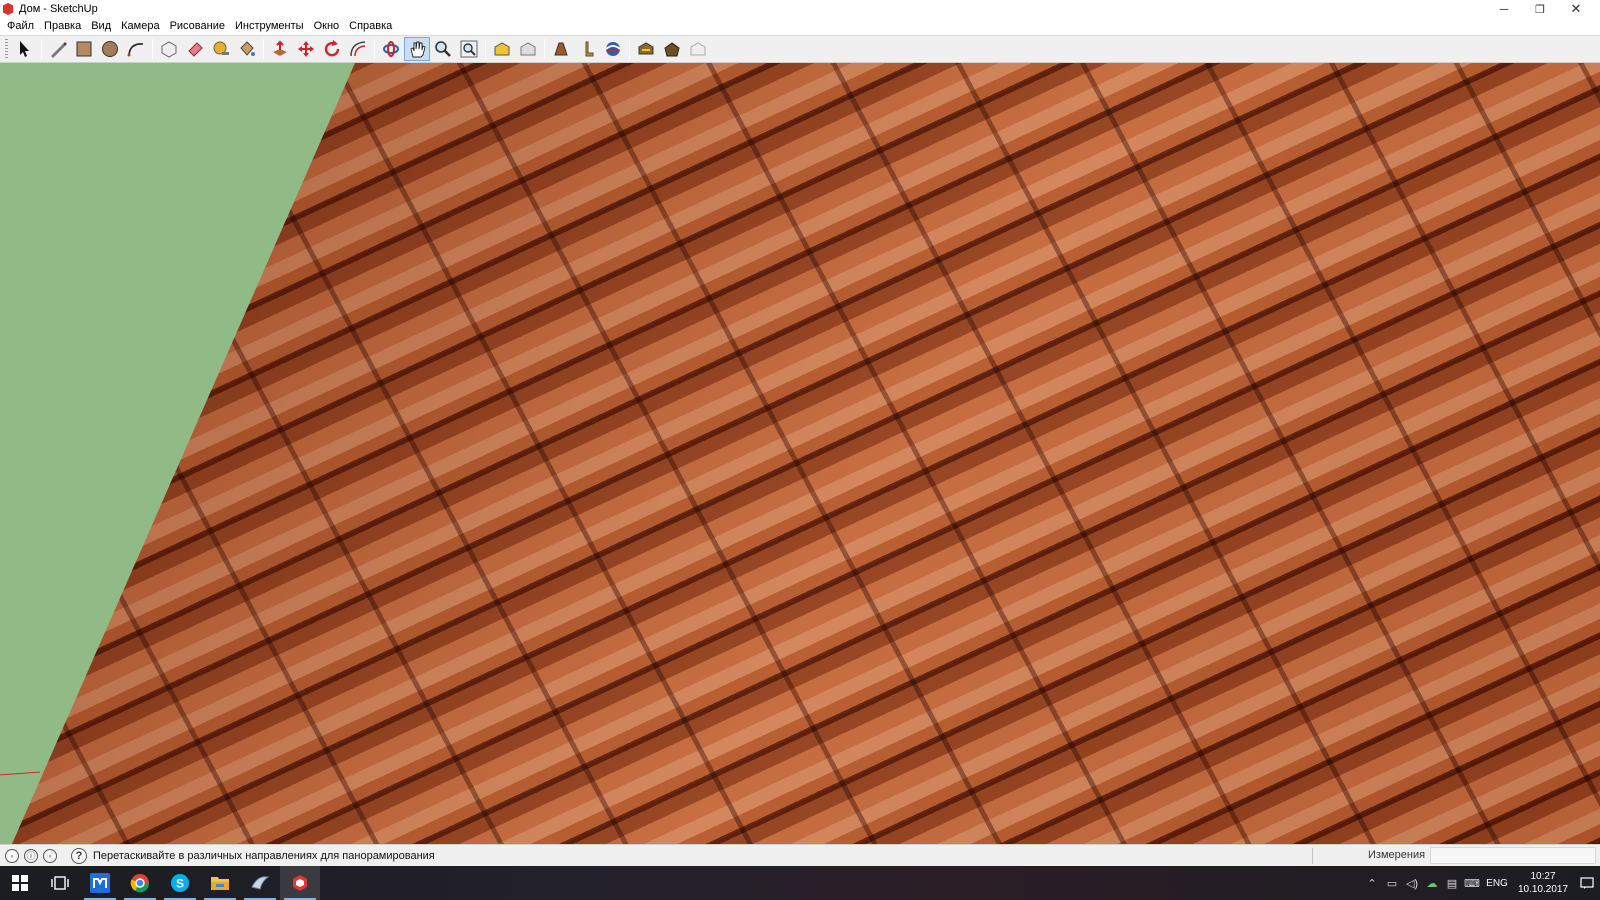 This screenshot has height=900, width=1600. I want to click on position-camera-button, so click(587, 49).